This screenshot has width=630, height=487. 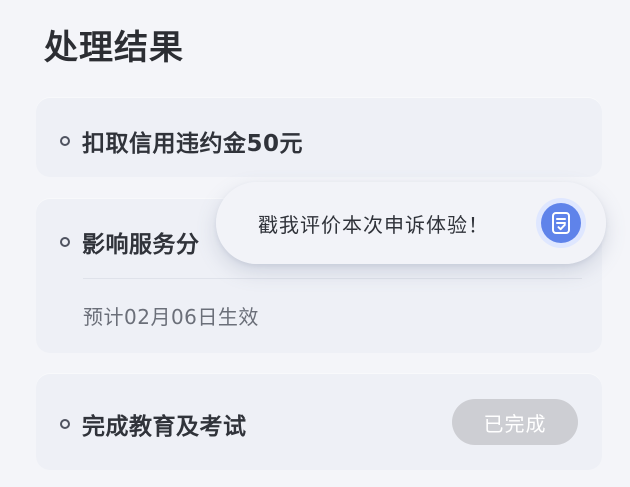 What do you see at coordinates (332, 278) in the screenshot?
I see `card-divider` at bounding box center [332, 278].